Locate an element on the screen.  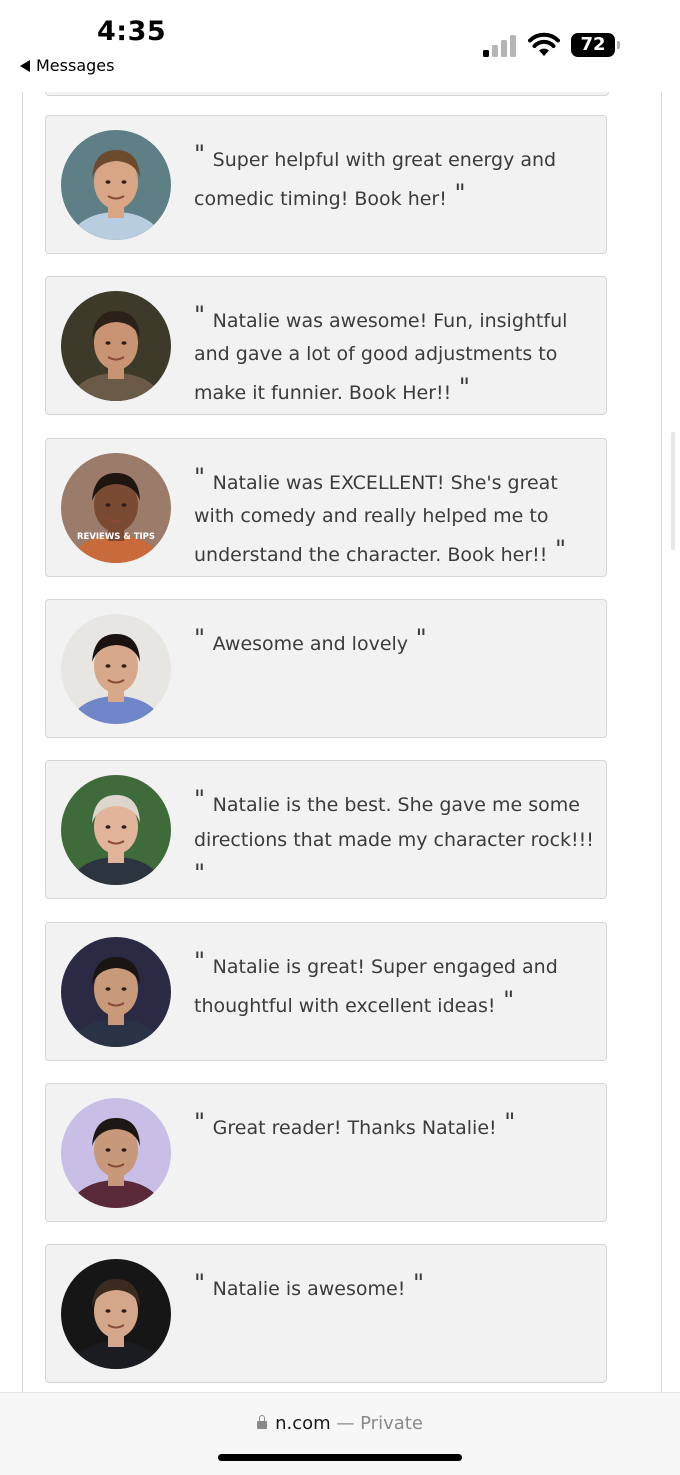
cellular-signal-icon is located at coordinates (499, 46).